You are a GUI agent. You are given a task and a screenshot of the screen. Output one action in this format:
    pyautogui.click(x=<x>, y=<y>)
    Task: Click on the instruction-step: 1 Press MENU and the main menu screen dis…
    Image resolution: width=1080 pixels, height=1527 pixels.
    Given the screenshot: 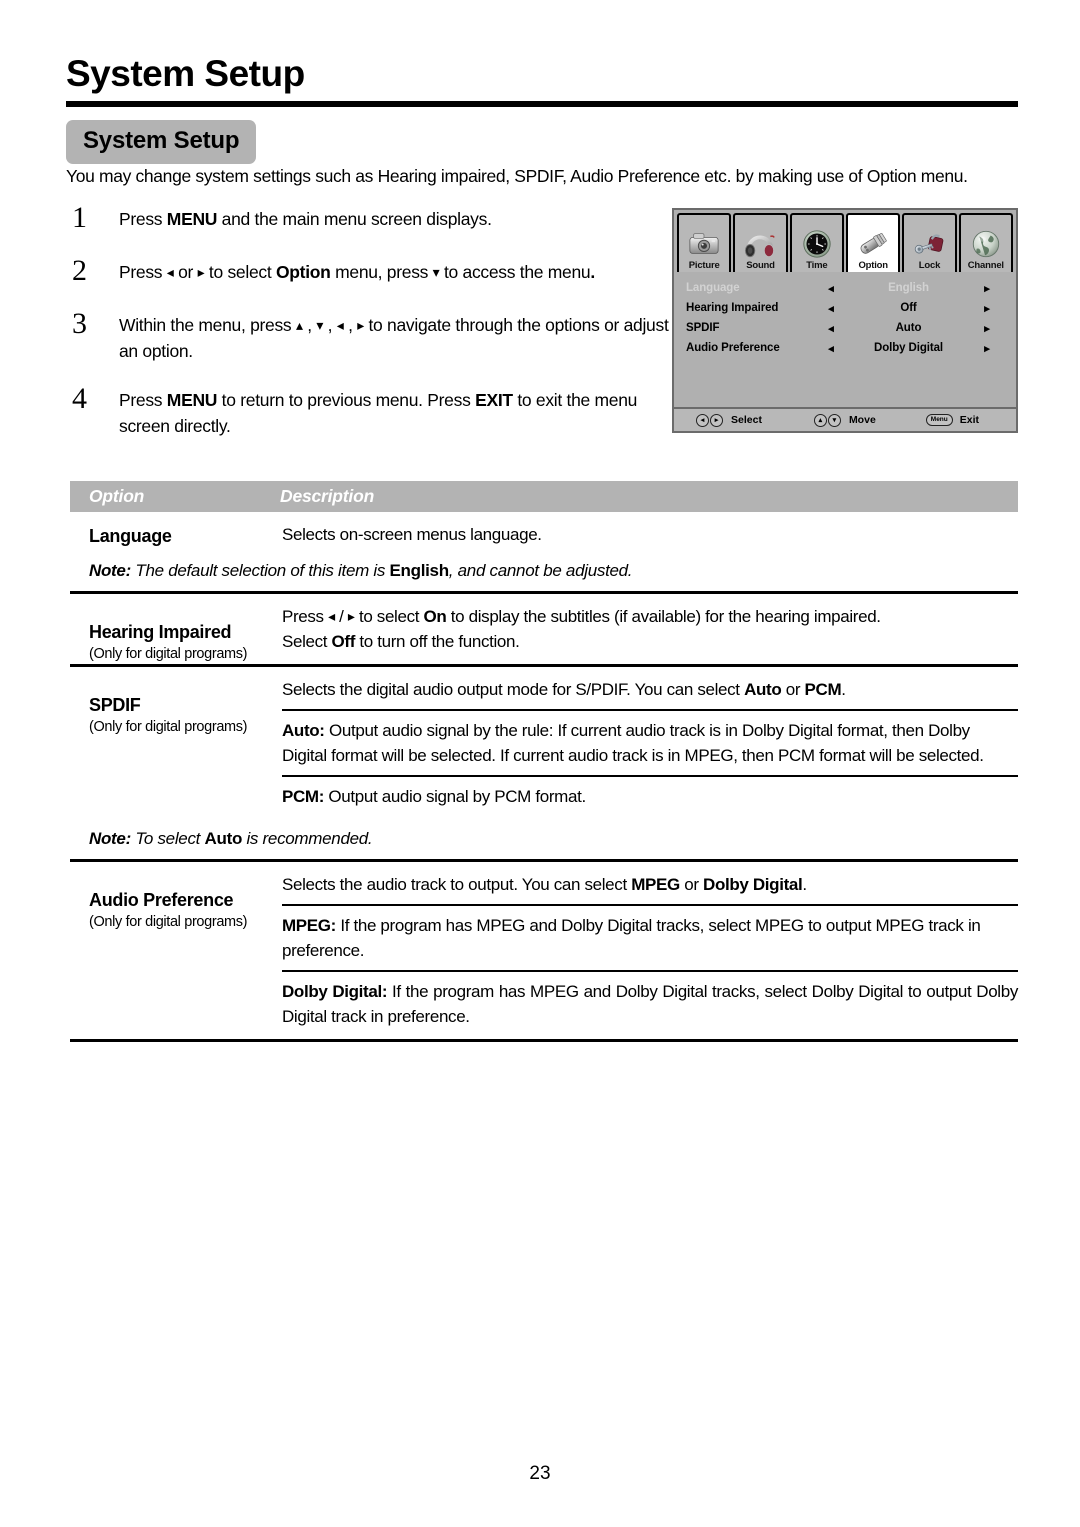 What is the action you would take?
    pyautogui.click(x=372, y=218)
    